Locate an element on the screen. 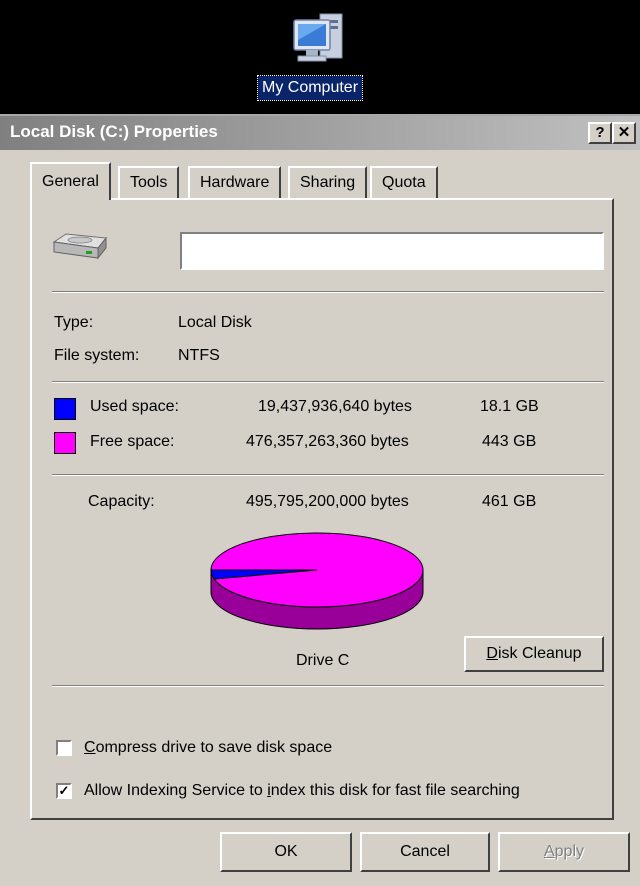 The image size is (640, 886). compress-drive-label: Compress drive to save disk space is located at coordinates (208, 748).